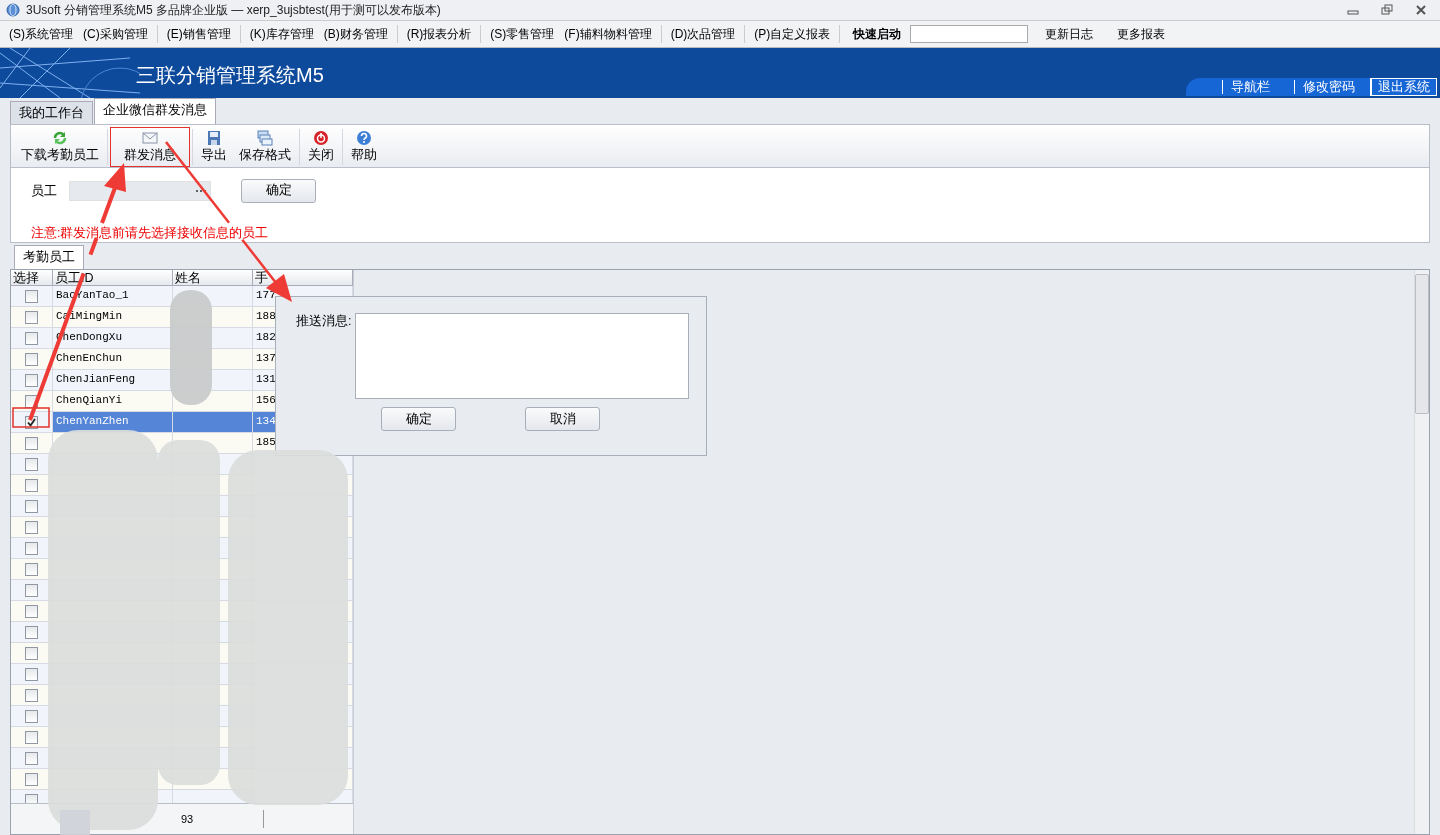  What do you see at coordinates (1421, 10) in the screenshot?
I see `close-icon` at bounding box center [1421, 10].